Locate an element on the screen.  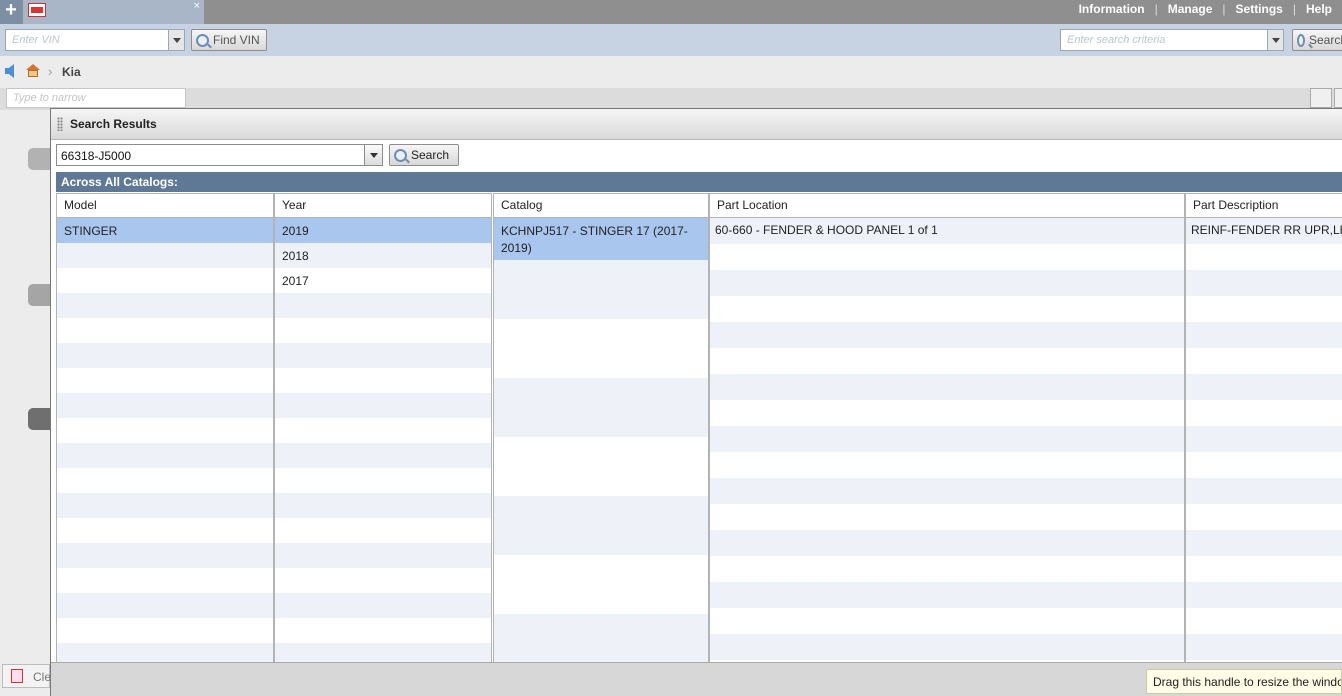
column-header-part-description: Part Description is located at coordinates (1264, 206).